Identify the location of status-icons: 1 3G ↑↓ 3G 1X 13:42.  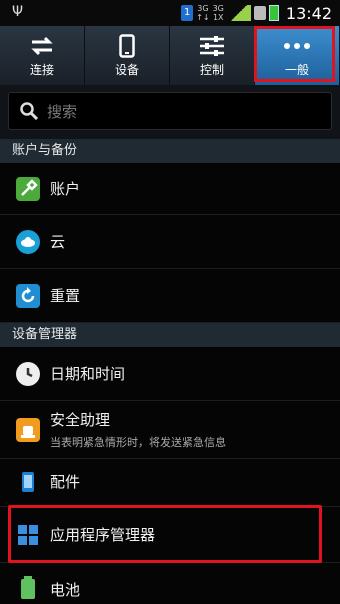
(256, 13).